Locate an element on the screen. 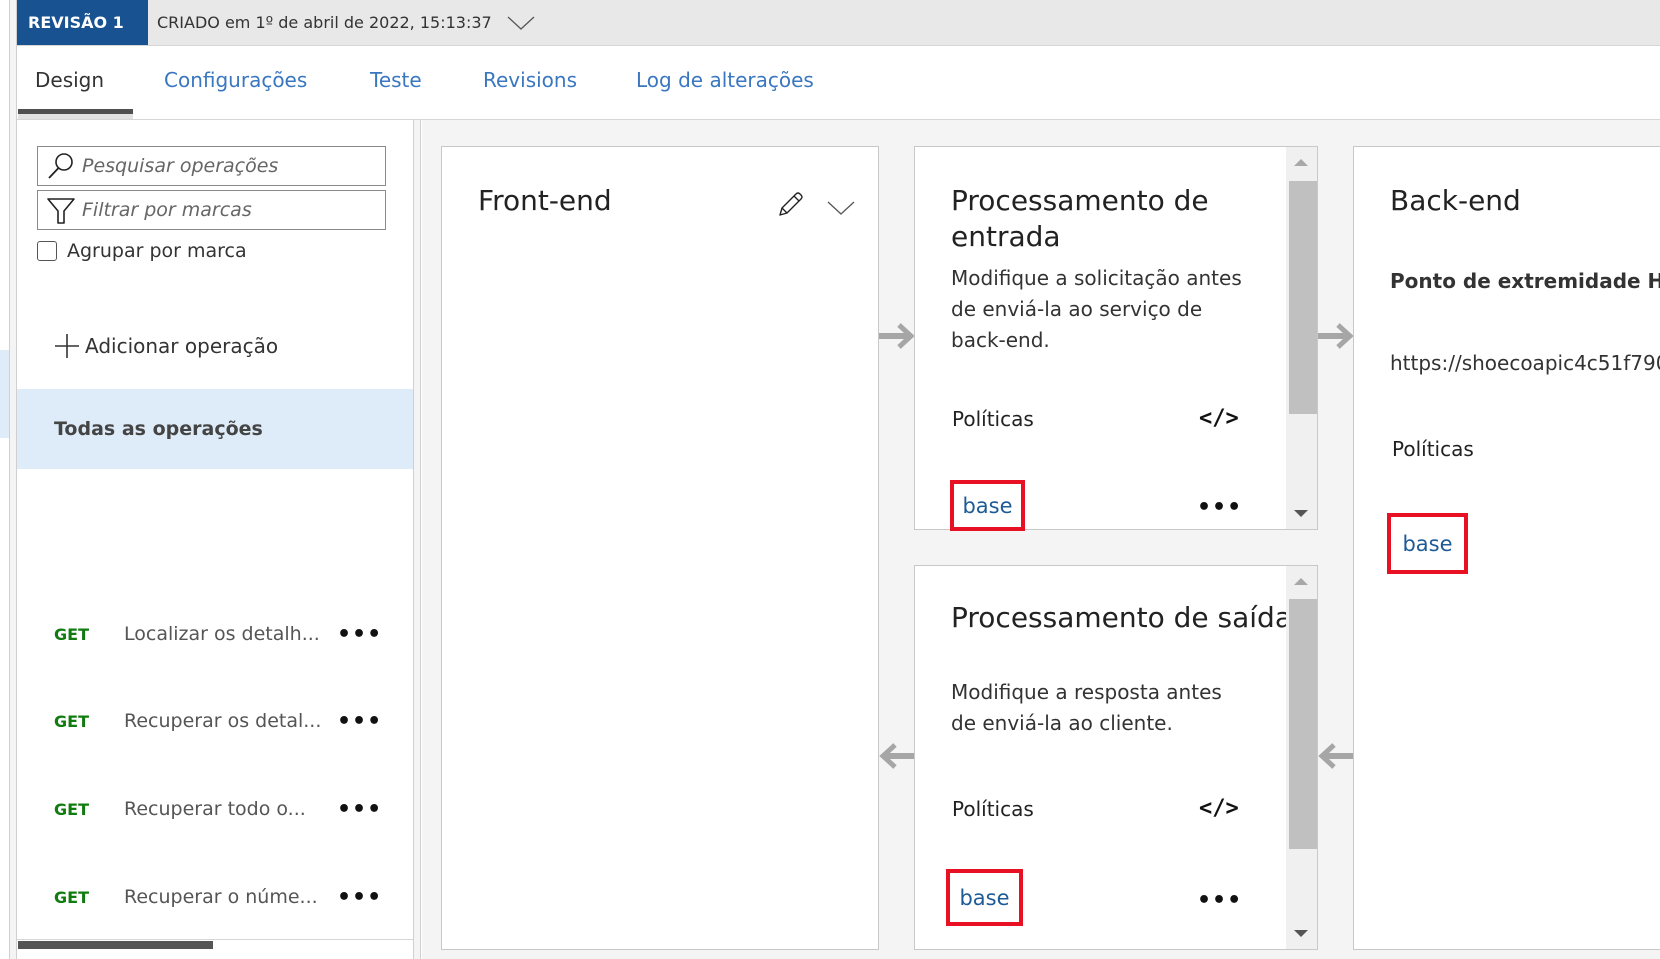 This screenshot has width=1660, height=959. group-by-tag-label: Agrupar por marca is located at coordinates (157, 251).